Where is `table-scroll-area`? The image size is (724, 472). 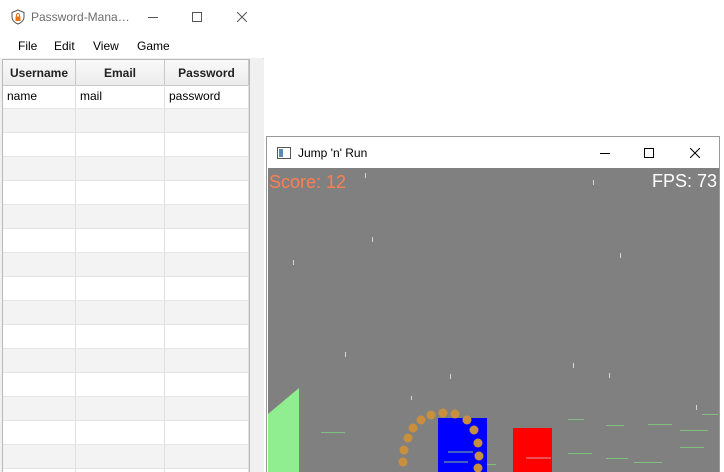
table-scroll-area is located at coordinates (257, 265).